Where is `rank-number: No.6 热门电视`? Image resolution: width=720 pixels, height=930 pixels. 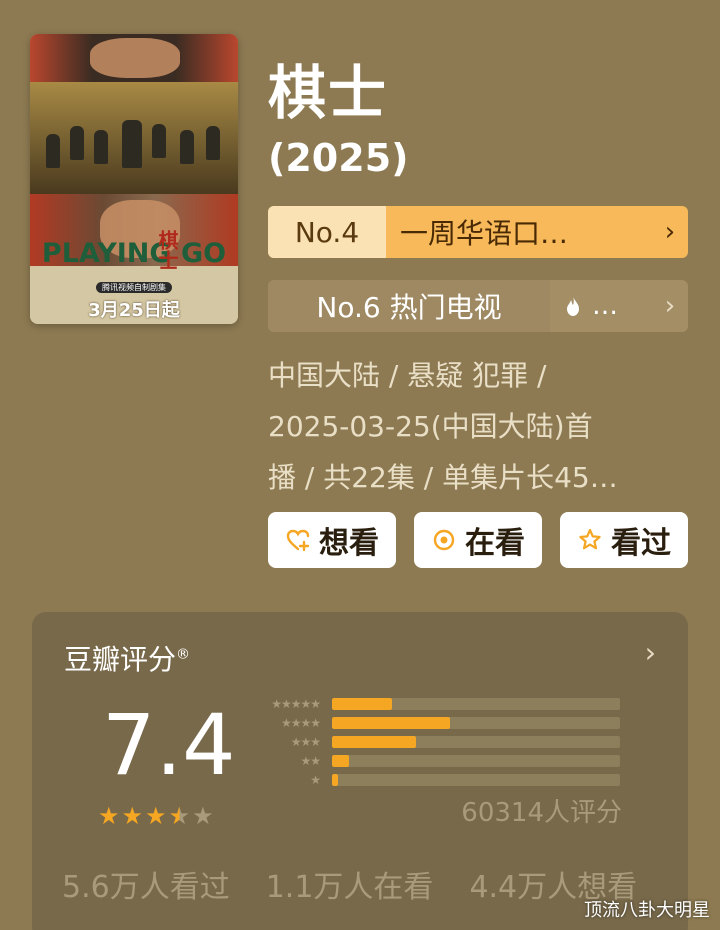 rank-number: No.6 热门电视 is located at coordinates (409, 306).